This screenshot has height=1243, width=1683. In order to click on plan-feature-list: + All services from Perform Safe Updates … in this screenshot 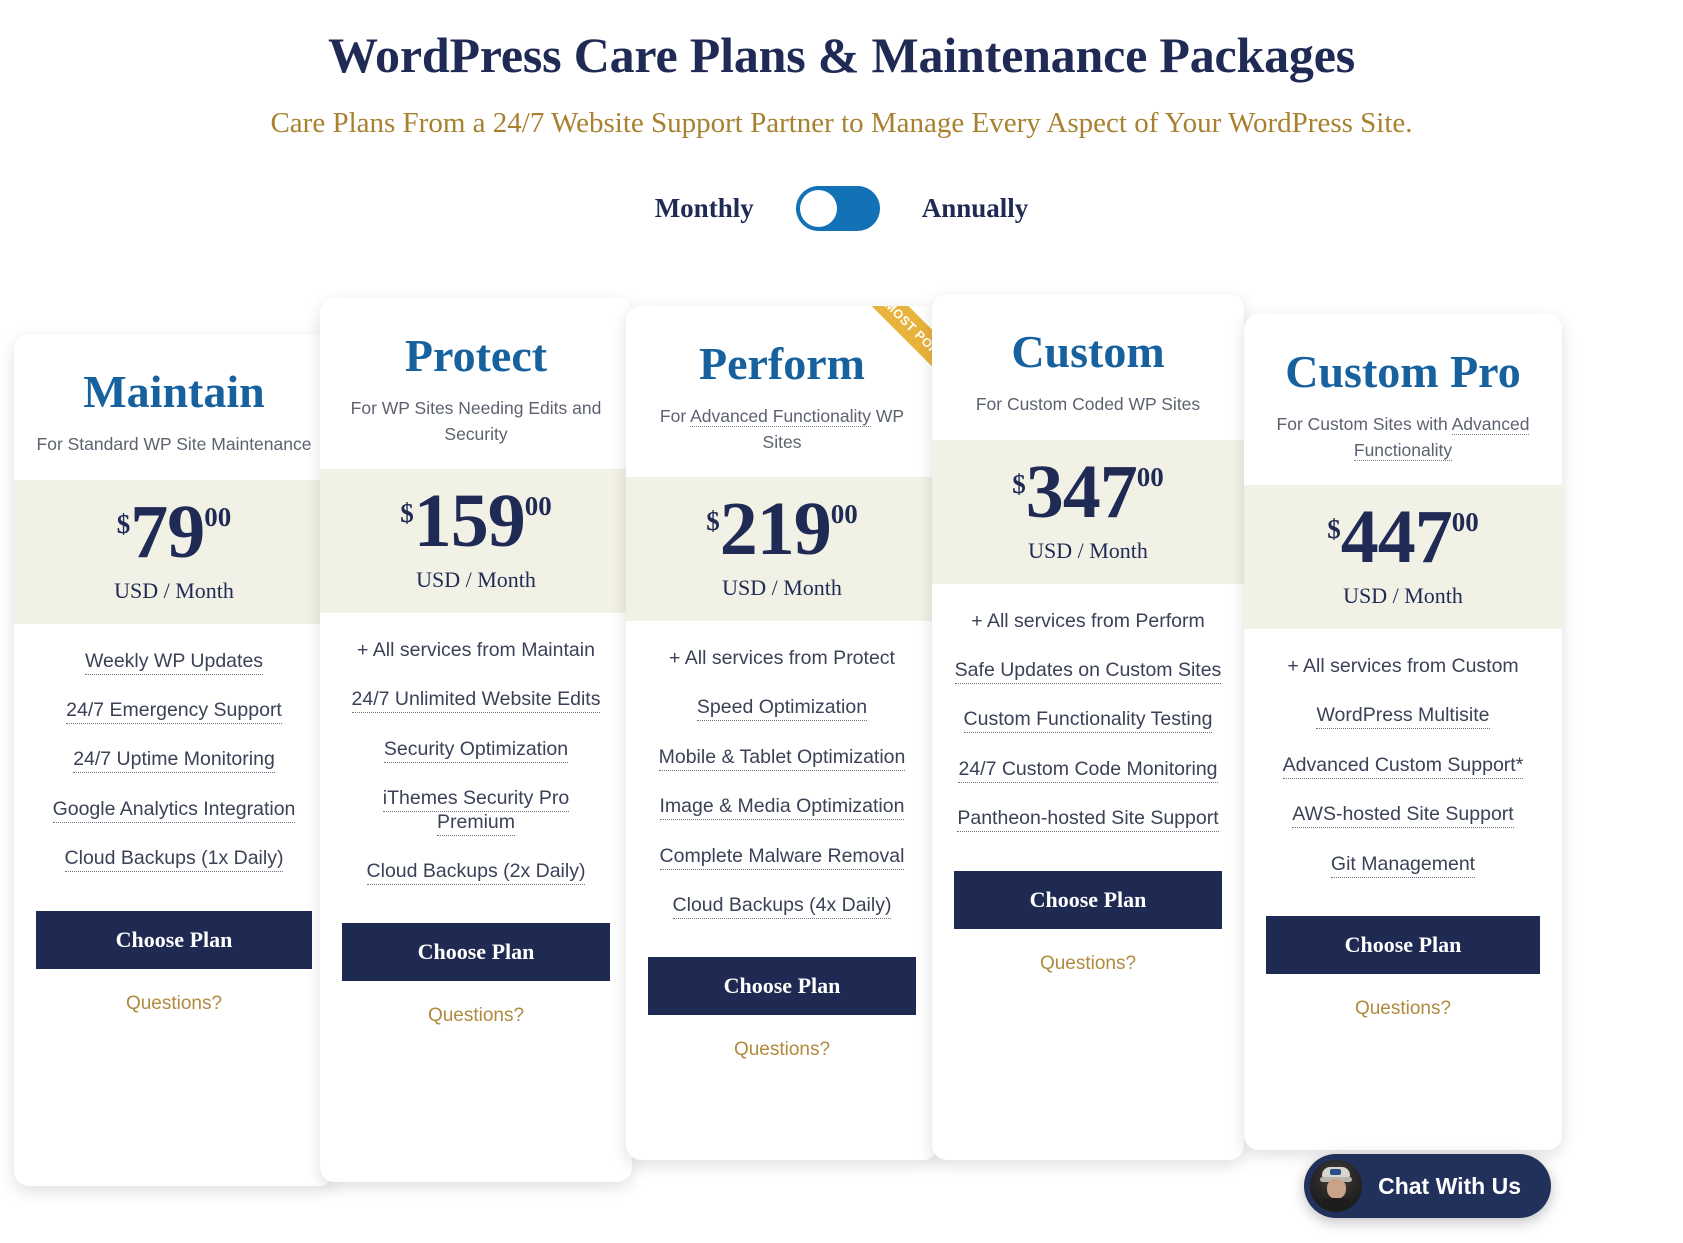, I will do `click(1088, 723)`.